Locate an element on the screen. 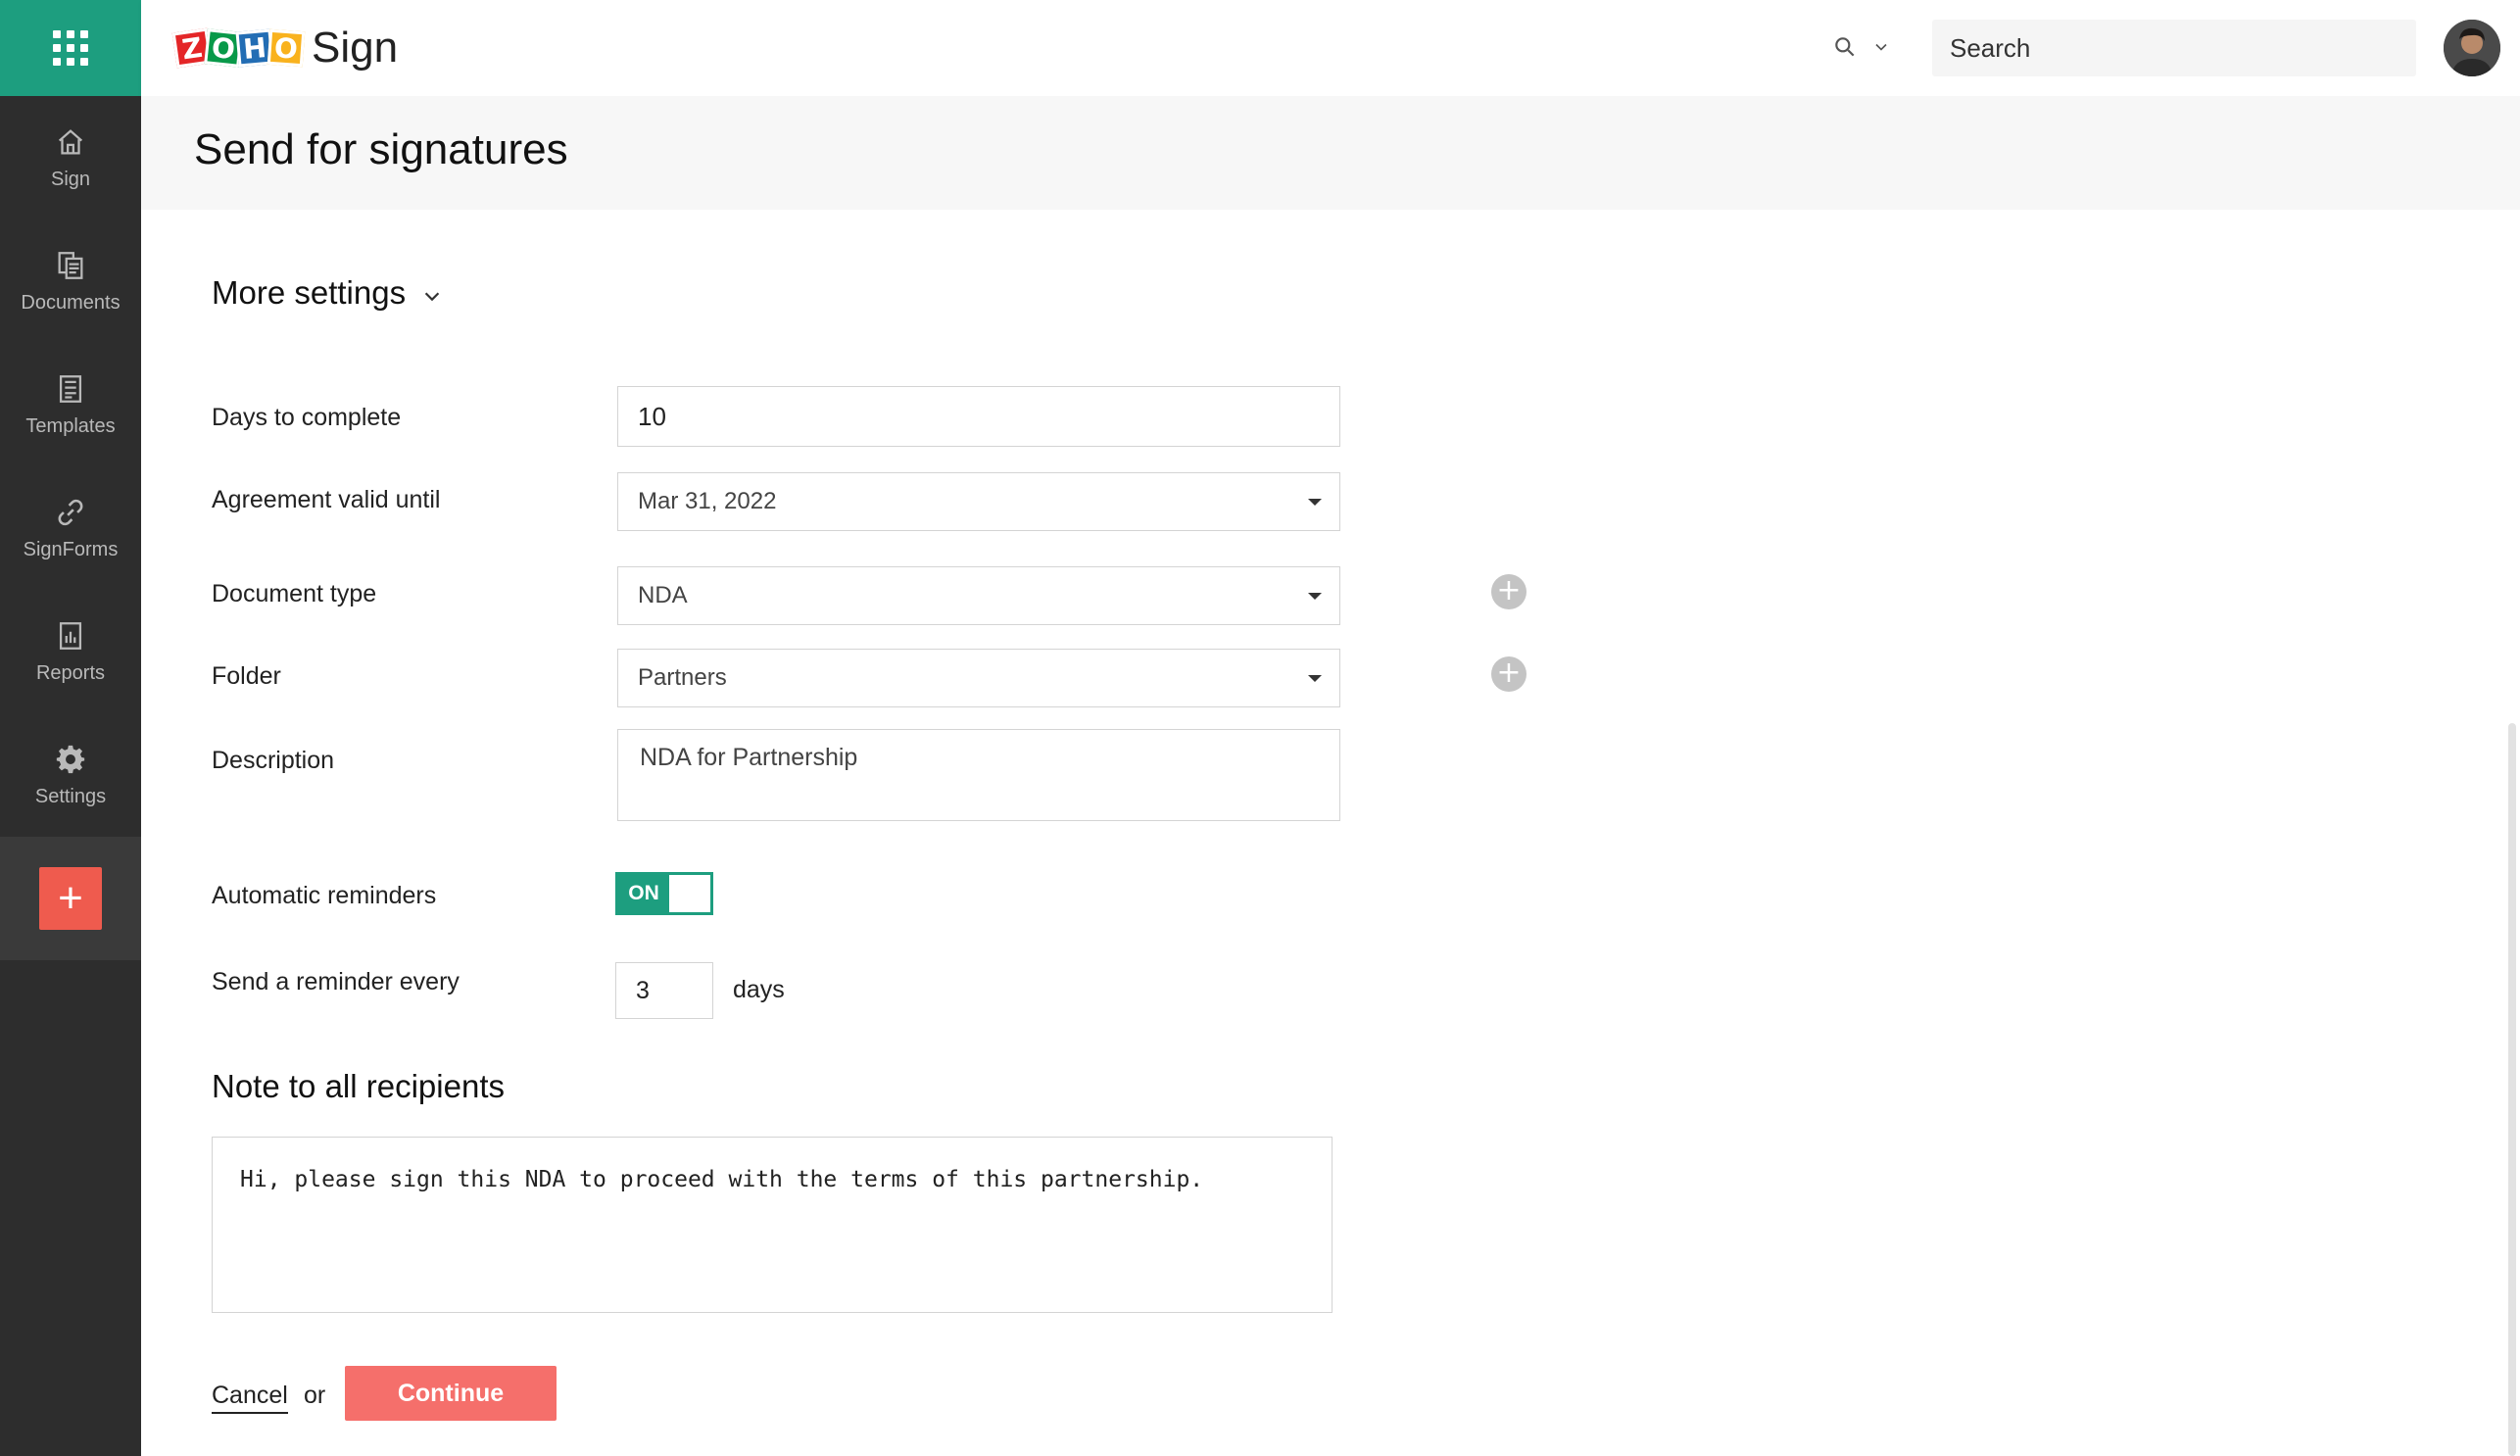 The image size is (2520, 1456). sidebar-item-templates: Templates is located at coordinates (70, 404).